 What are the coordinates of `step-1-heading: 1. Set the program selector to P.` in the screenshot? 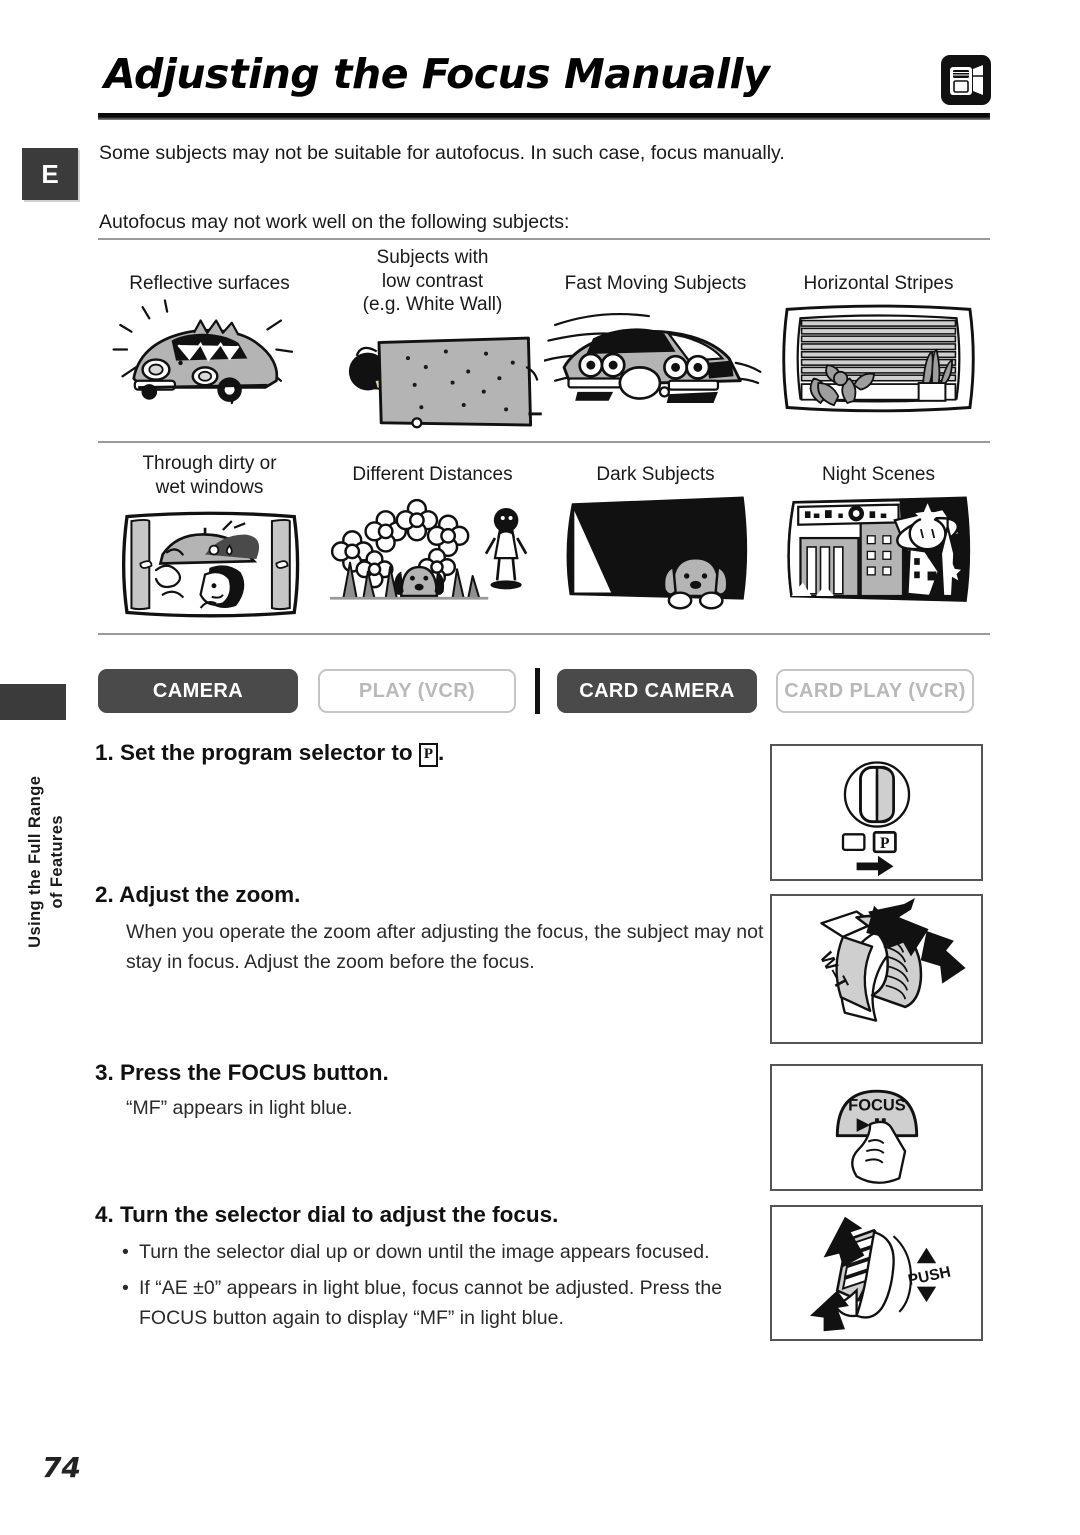 It's located at (415, 752).